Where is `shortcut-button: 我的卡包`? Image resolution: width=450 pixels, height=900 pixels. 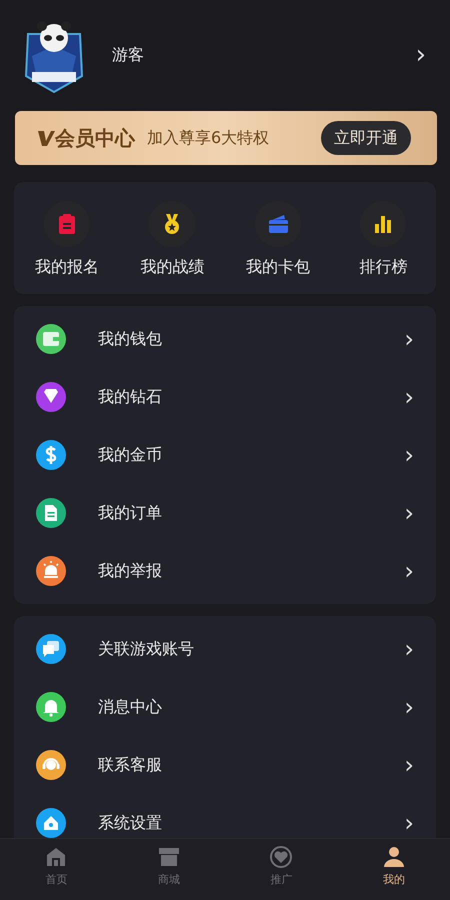
shortcut-button: 我的卡包 is located at coordinates (277, 240).